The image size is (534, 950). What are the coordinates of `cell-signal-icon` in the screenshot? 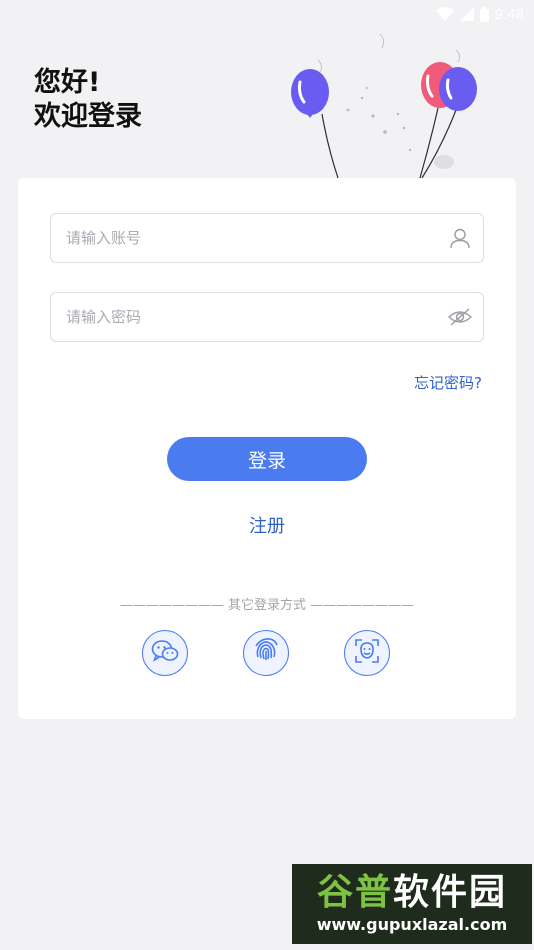 It's located at (466, 14).